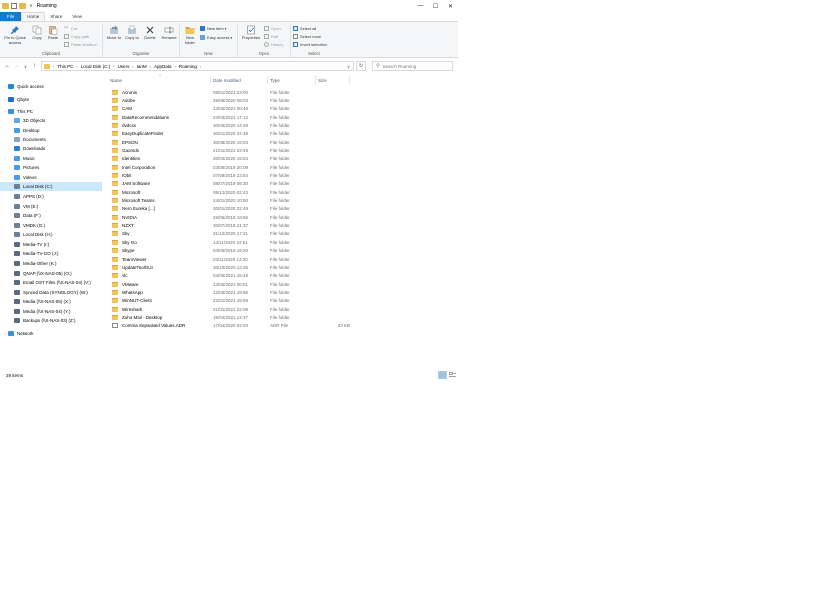 This screenshot has width=816, height=612. I want to click on paste-shortcut-button: Paste shortcut, so click(80, 44).